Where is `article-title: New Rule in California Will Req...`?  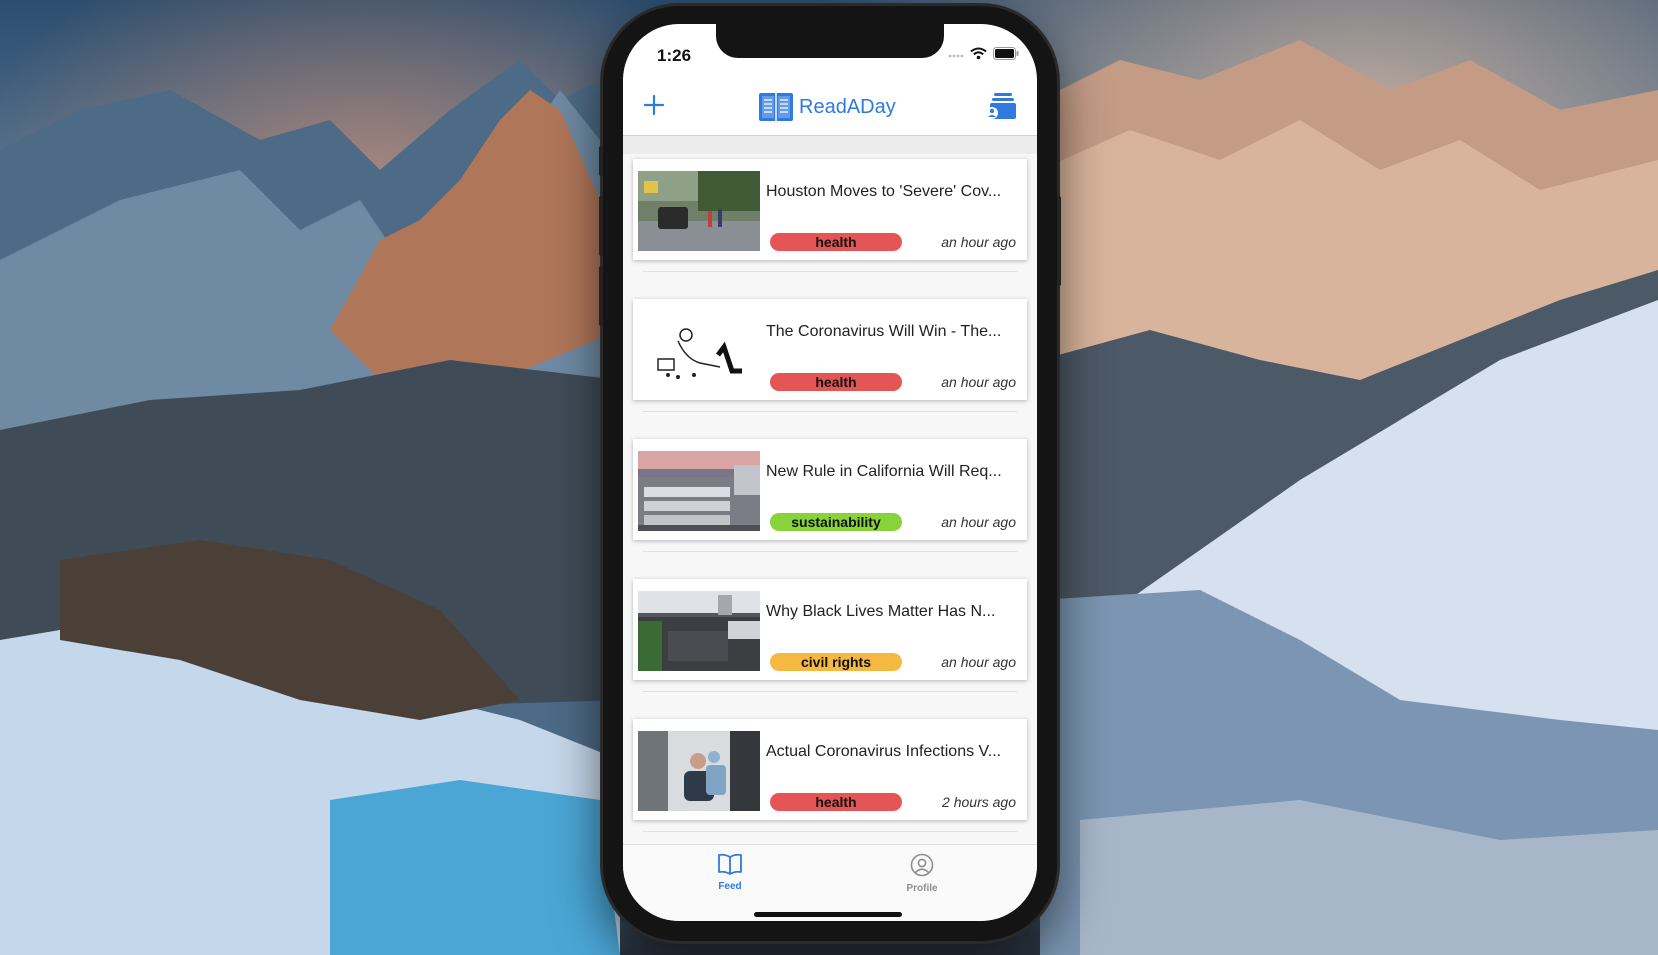 article-title: New Rule in California Will Req... is located at coordinates (884, 471).